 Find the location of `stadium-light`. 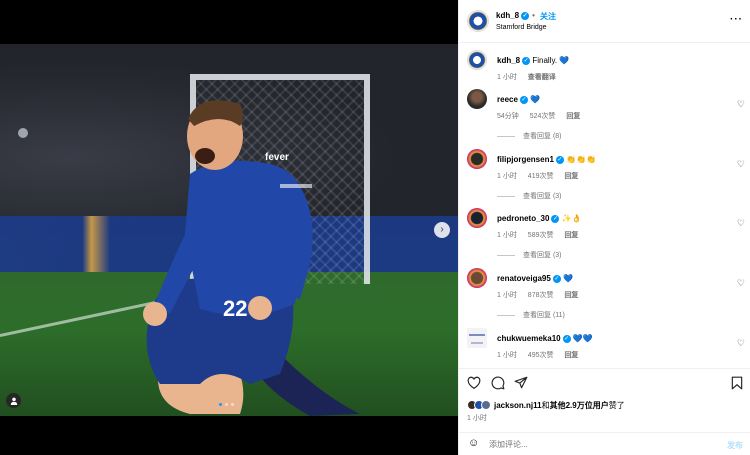

stadium-light is located at coordinates (23, 133).